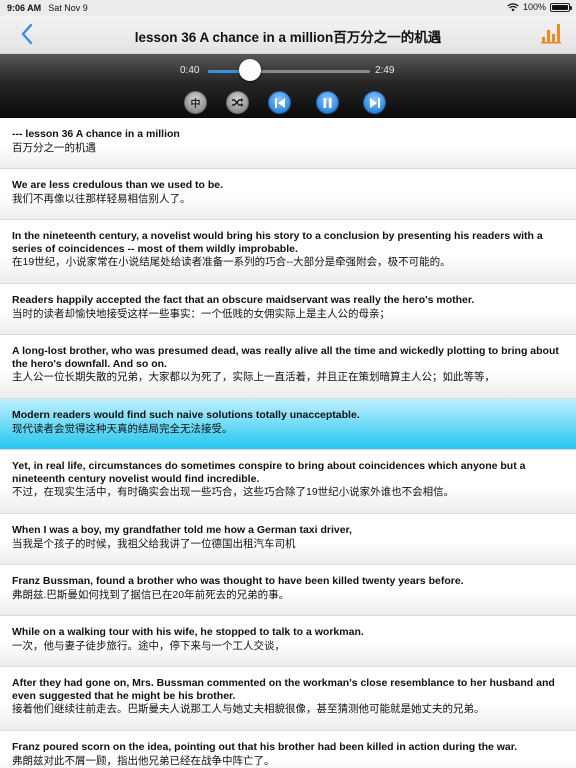 The width and height of the screenshot is (576, 768). Describe the element at coordinates (151, 594) in the screenshot. I see `sentence-chinese: 弗朗兹.巴斯曼如何找到了据信已在20年前死去的兄弟的事。` at that location.